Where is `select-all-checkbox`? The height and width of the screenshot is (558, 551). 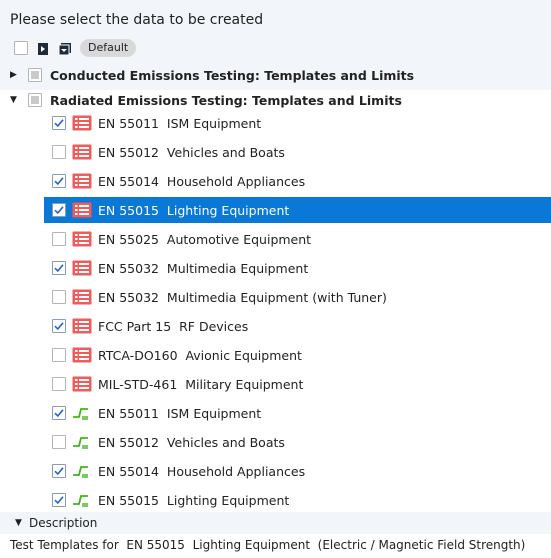
select-all-checkbox is located at coordinates (21, 48).